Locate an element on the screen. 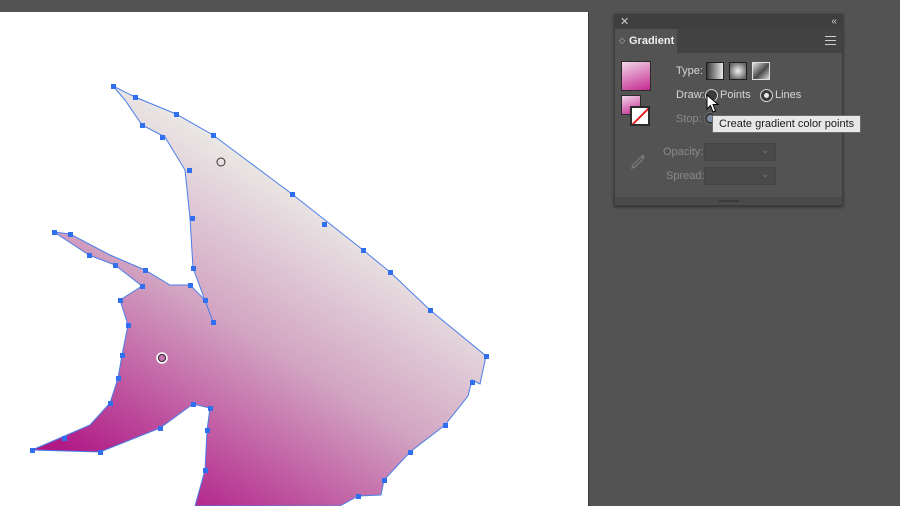 Image resolution: width=900 pixels, height=506 pixels. panel-menu-icon is located at coordinates (830, 40).